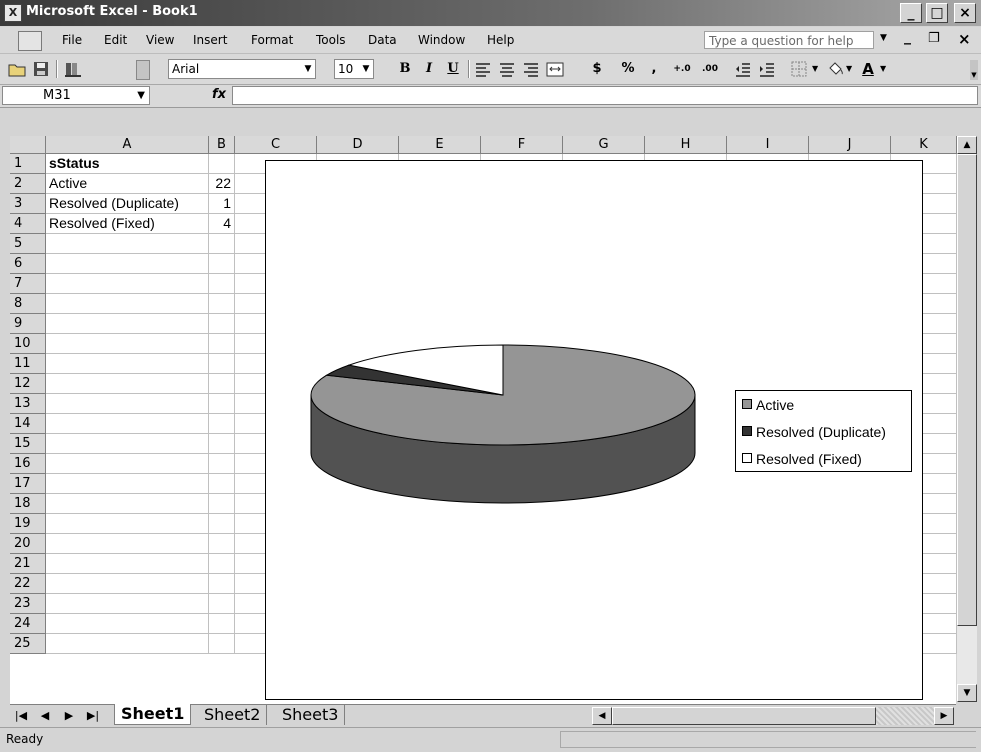 This screenshot has width=981, height=752. What do you see at coordinates (905, 716) in the screenshot?
I see `horizontal-scroll-track` at bounding box center [905, 716].